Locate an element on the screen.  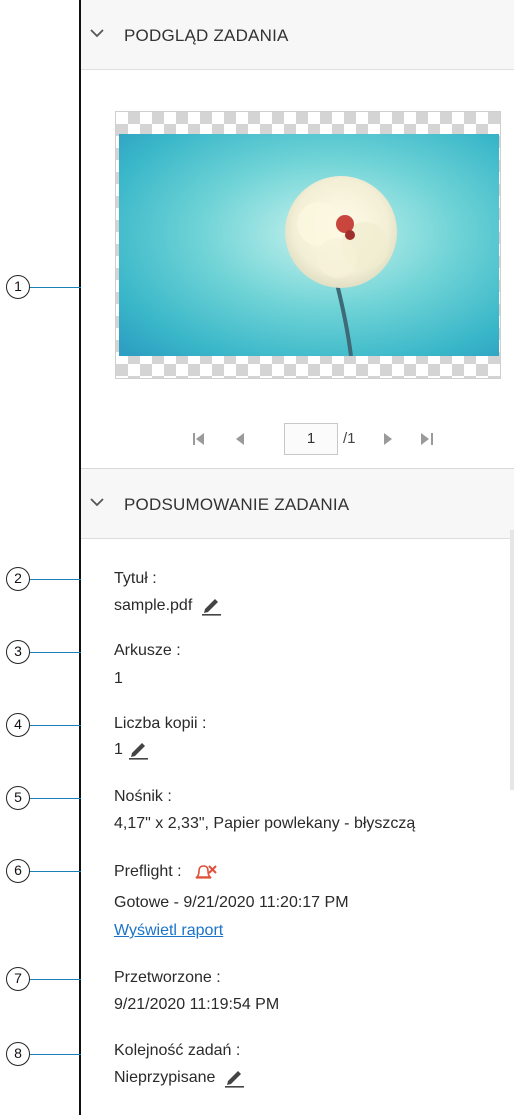
title-value: sample.pdf is located at coordinates (153, 605).